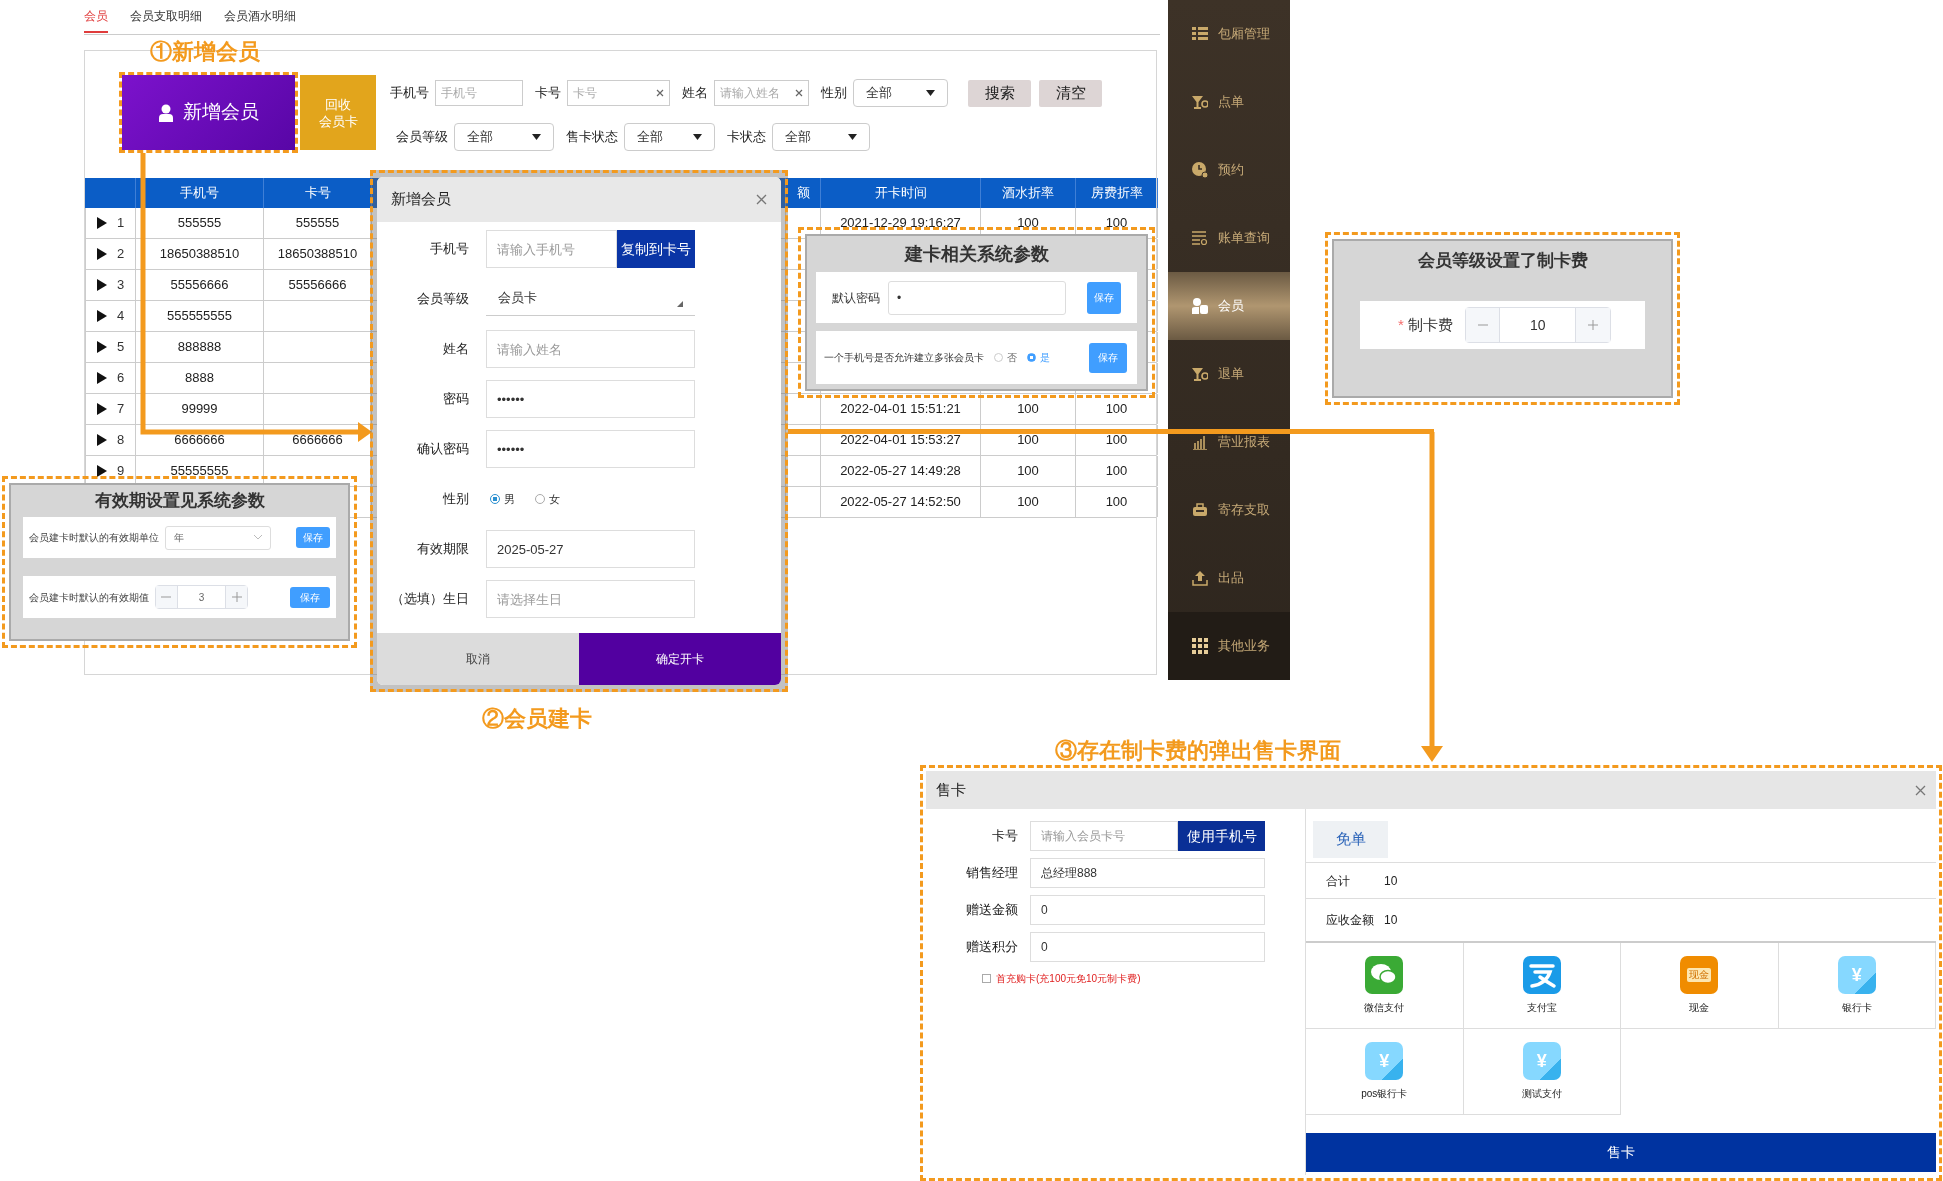 The width and height of the screenshot is (1943, 1181). I want to click on sell-card-button: 售卡, so click(1621, 1152).